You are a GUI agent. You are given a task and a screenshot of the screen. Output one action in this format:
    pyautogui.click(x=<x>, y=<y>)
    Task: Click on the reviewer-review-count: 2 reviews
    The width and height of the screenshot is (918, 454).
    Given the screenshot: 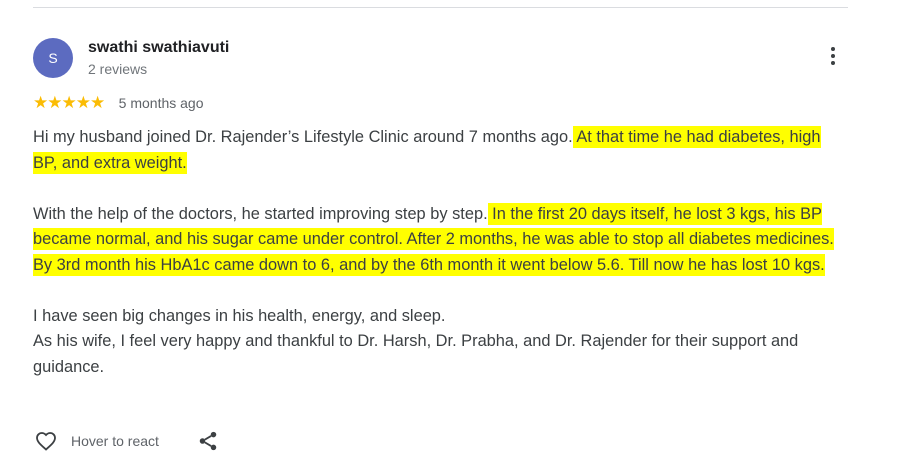 What is the action you would take?
    pyautogui.click(x=118, y=69)
    